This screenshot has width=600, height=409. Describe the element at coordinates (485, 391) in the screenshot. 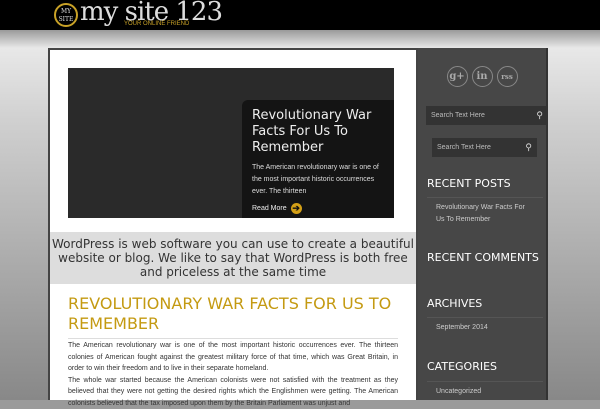

I see `category-link: Uncategorized` at that location.